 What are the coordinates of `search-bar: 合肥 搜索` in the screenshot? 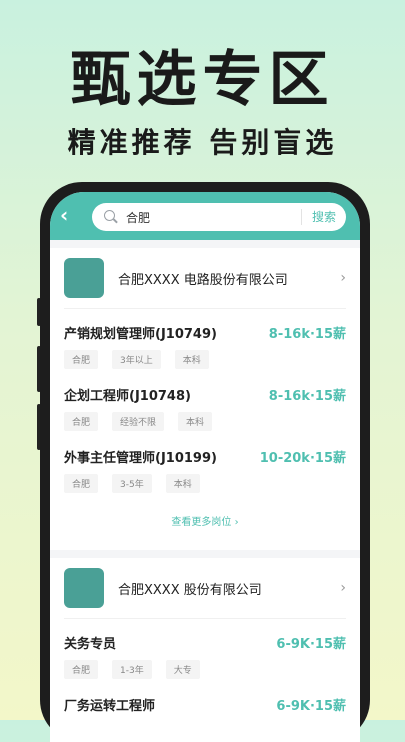 It's located at (219, 217).